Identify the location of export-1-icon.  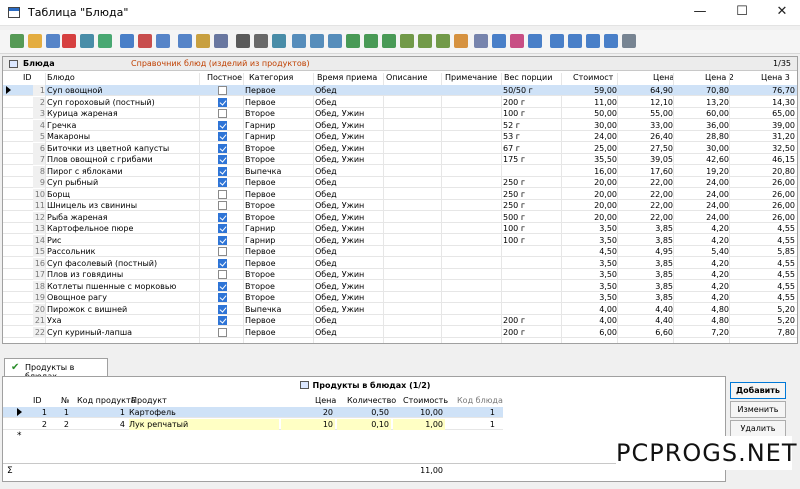
(299, 41).